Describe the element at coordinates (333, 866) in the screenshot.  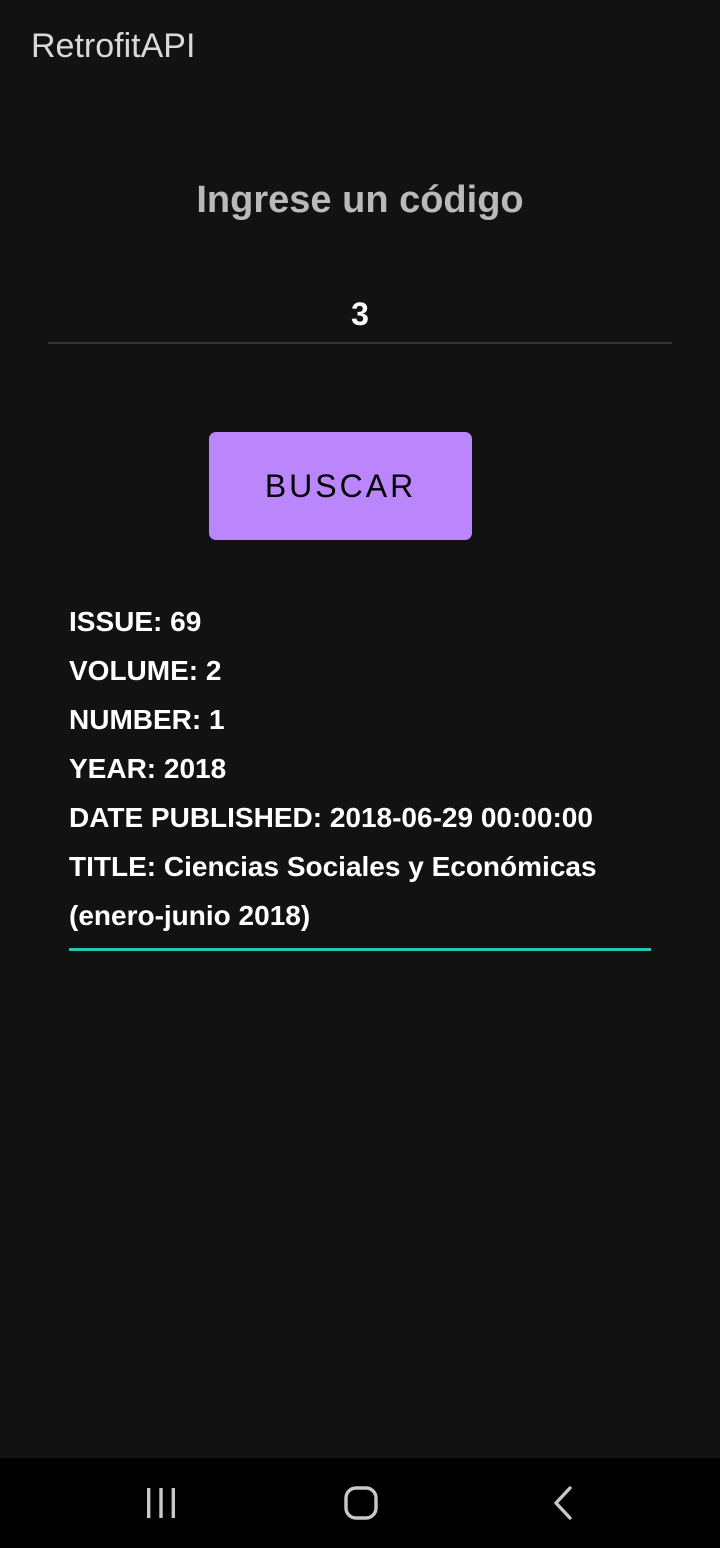
I see `result-title-line-1: TITLE: Ciencias Sociales y Económicas` at that location.